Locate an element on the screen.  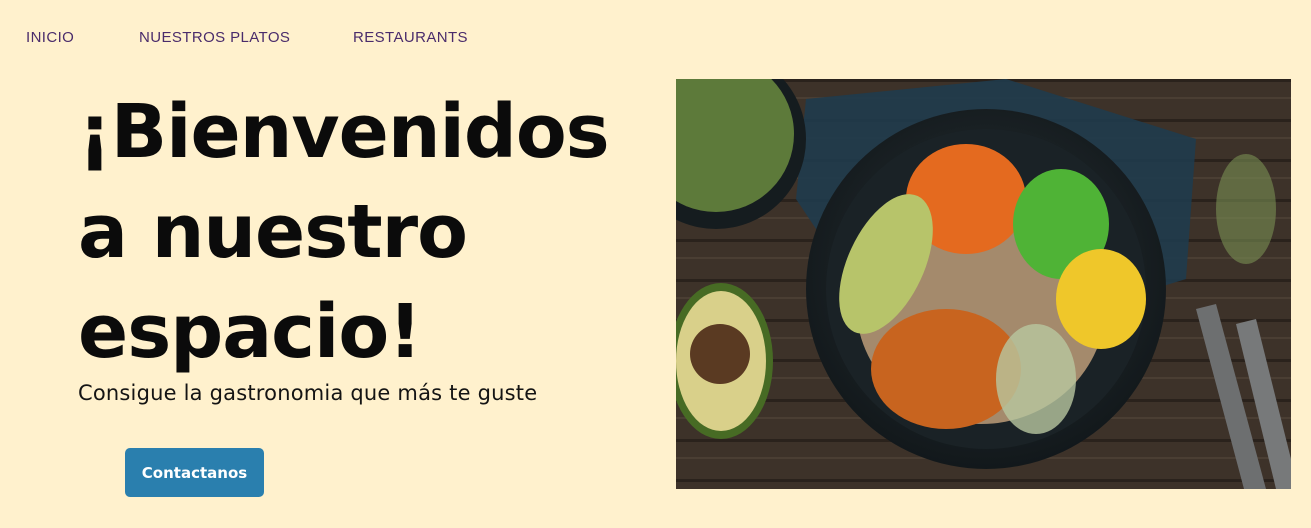
nav-link-restaurants: RESTAURANTS is located at coordinates (410, 37).